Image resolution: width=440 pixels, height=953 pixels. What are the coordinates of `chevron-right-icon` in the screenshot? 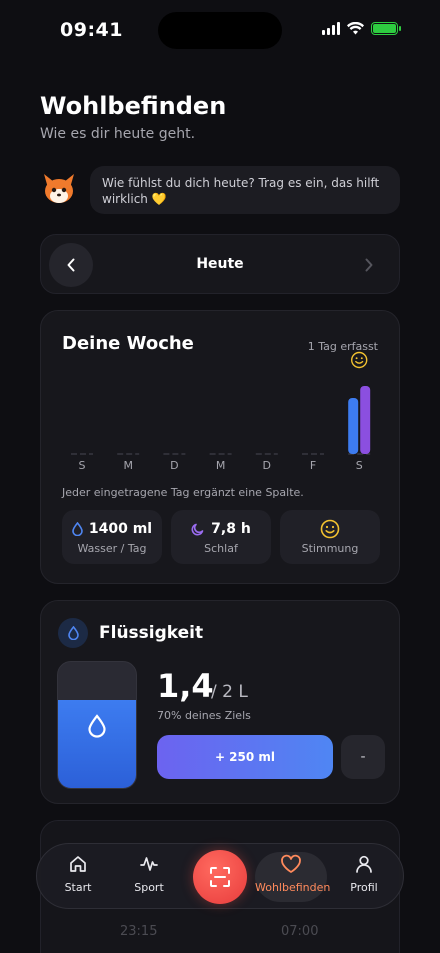 It's located at (369, 265).